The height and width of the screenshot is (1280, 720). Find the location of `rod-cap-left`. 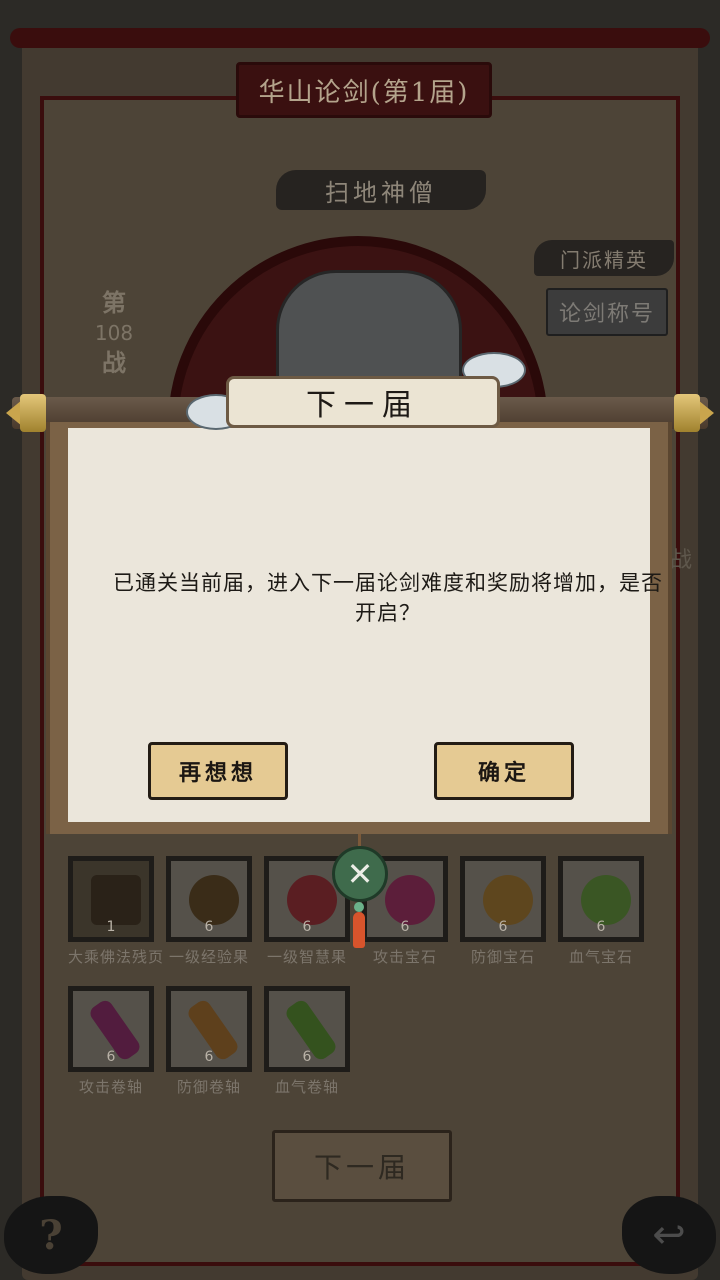

rod-cap-left is located at coordinates (33, 413).